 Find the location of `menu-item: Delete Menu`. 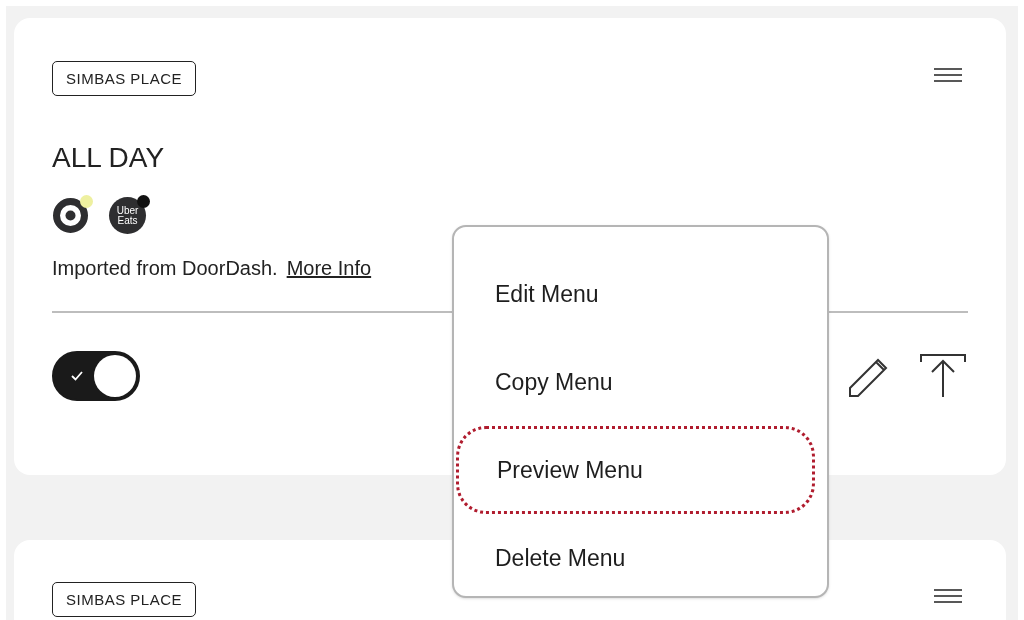

menu-item: Delete Menu is located at coordinates (636, 558).